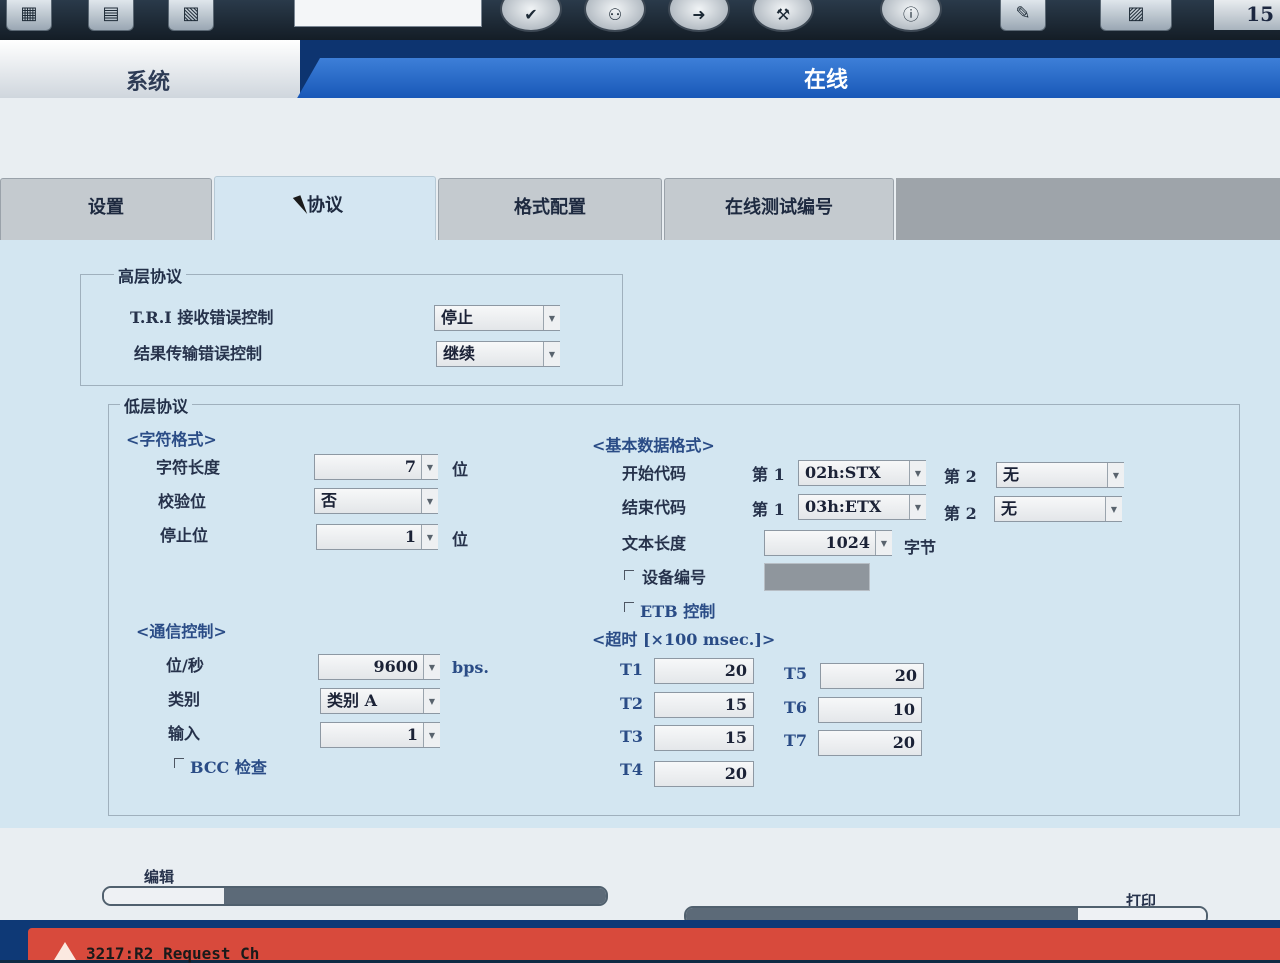 Image resolution: width=1280 pixels, height=963 pixels. What do you see at coordinates (632, 669) in the screenshot?
I see `t1-label: T1` at bounding box center [632, 669].